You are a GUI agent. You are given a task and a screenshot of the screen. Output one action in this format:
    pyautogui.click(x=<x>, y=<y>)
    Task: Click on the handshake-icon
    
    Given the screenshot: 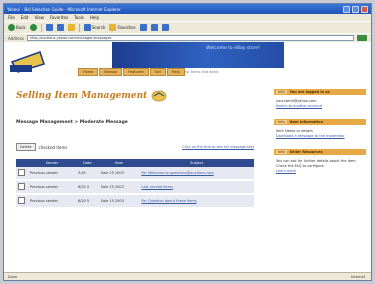 What is the action you would take?
    pyautogui.click(x=159, y=96)
    